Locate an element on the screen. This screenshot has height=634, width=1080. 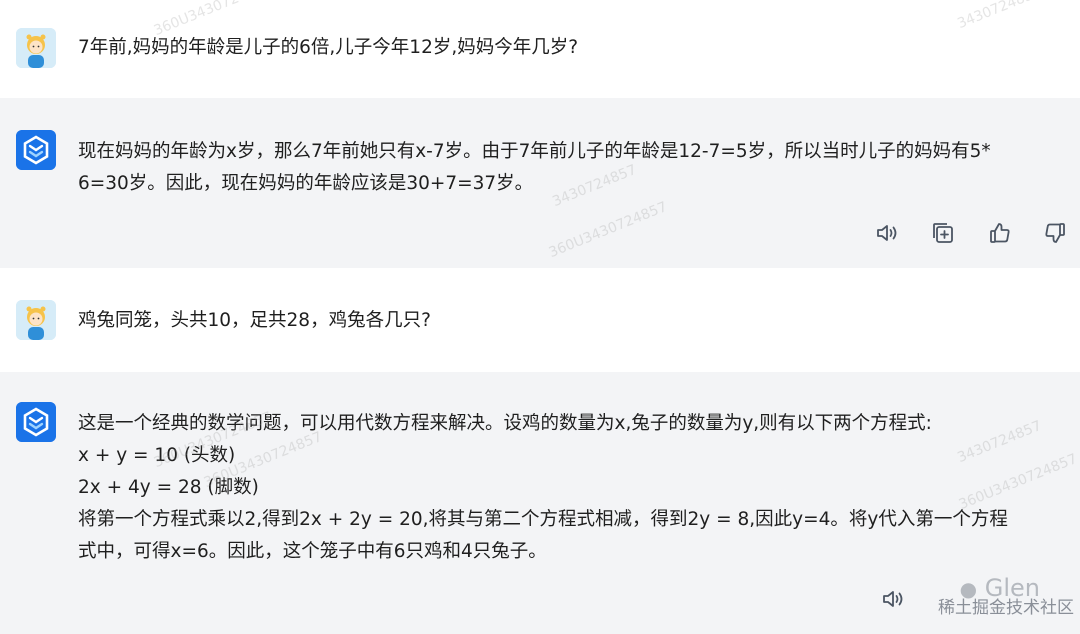
message-line: 式中，可得x=6。因此，这个笼子中有6只鸡和4只兔子。 is located at coordinates (312, 551).